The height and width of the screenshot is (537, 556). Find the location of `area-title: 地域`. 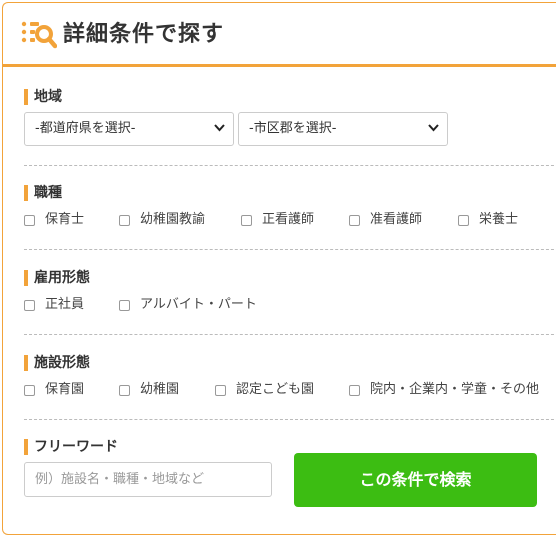

area-title: 地域 is located at coordinates (290, 97).